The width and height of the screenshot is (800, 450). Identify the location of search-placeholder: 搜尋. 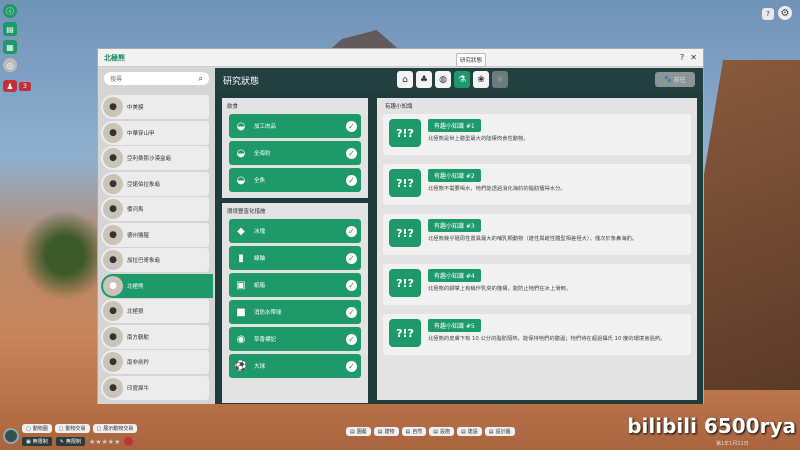
(116, 79).